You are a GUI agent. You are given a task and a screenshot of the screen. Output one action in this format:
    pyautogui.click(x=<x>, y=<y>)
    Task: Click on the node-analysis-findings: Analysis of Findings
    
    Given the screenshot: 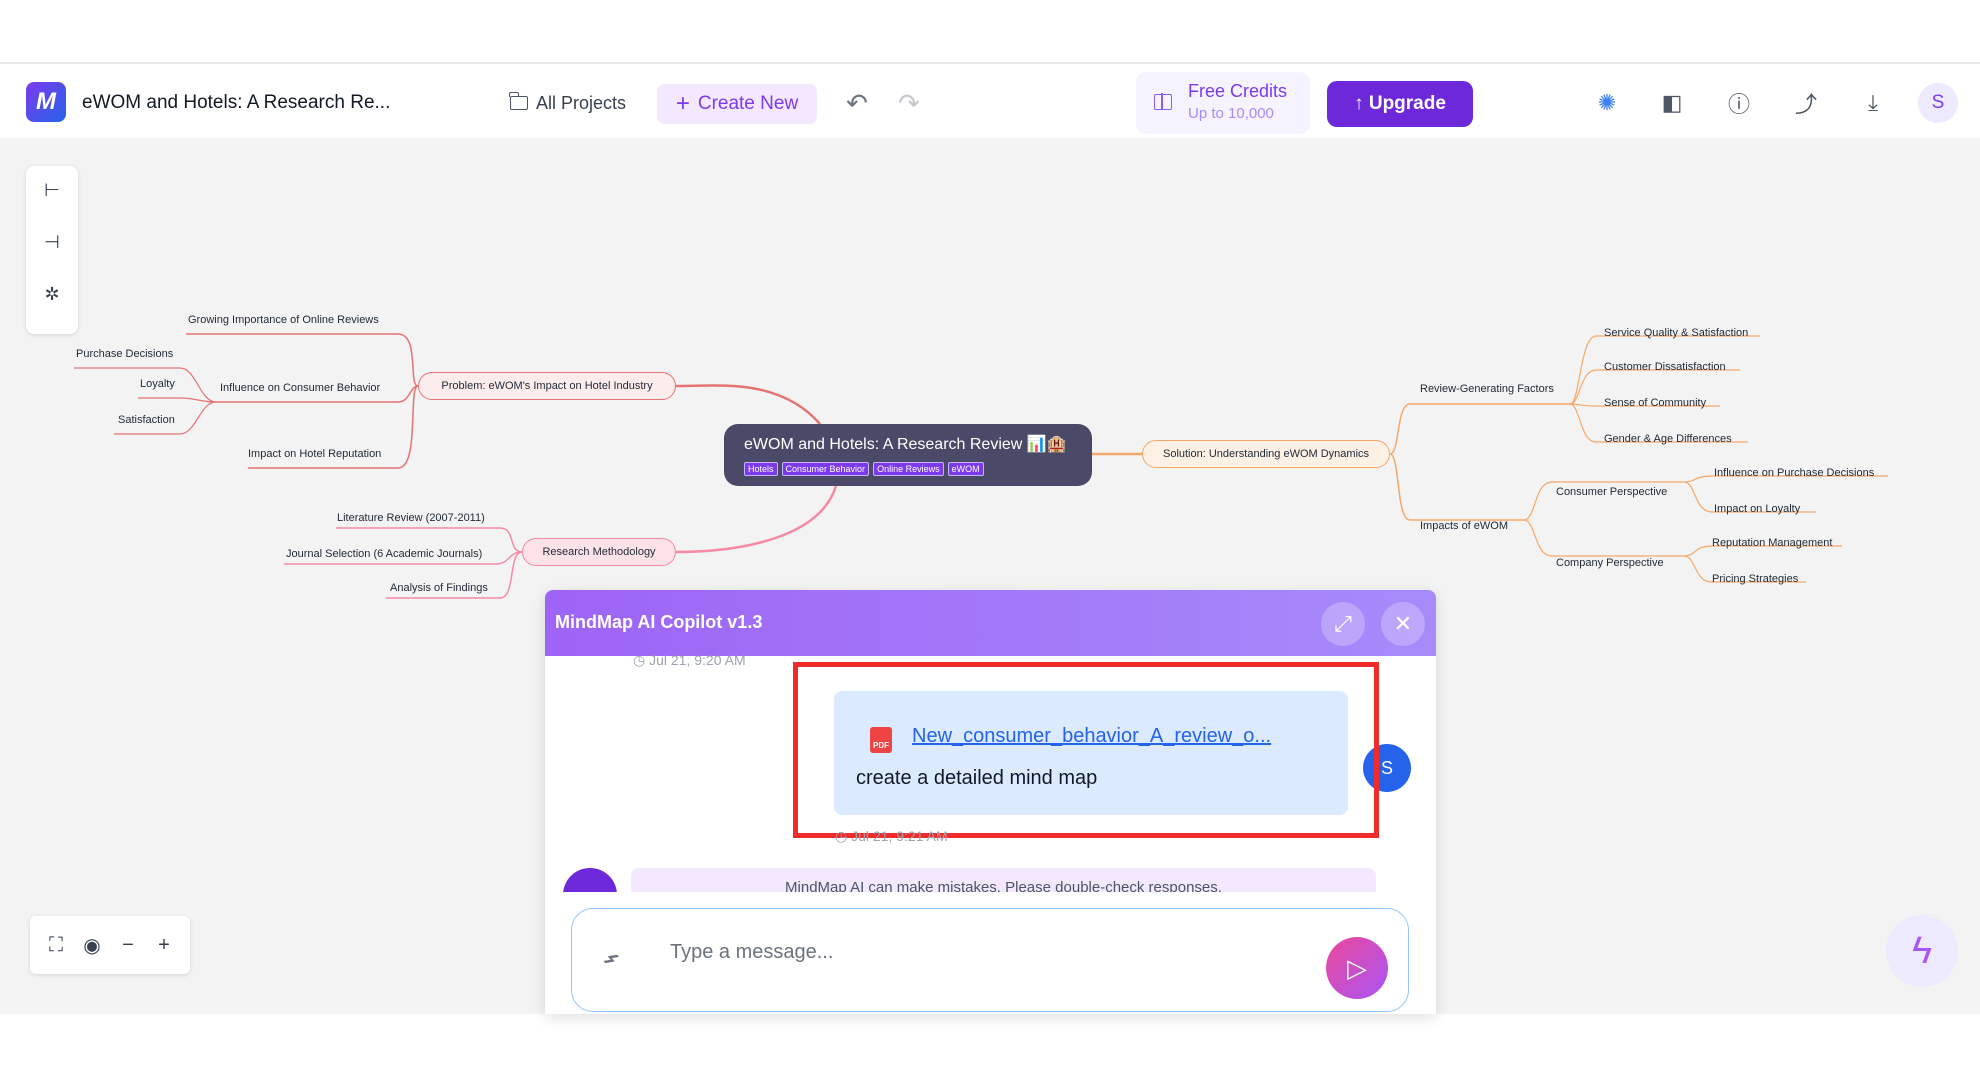 What is the action you would take?
    pyautogui.click(x=439, y=588)
    